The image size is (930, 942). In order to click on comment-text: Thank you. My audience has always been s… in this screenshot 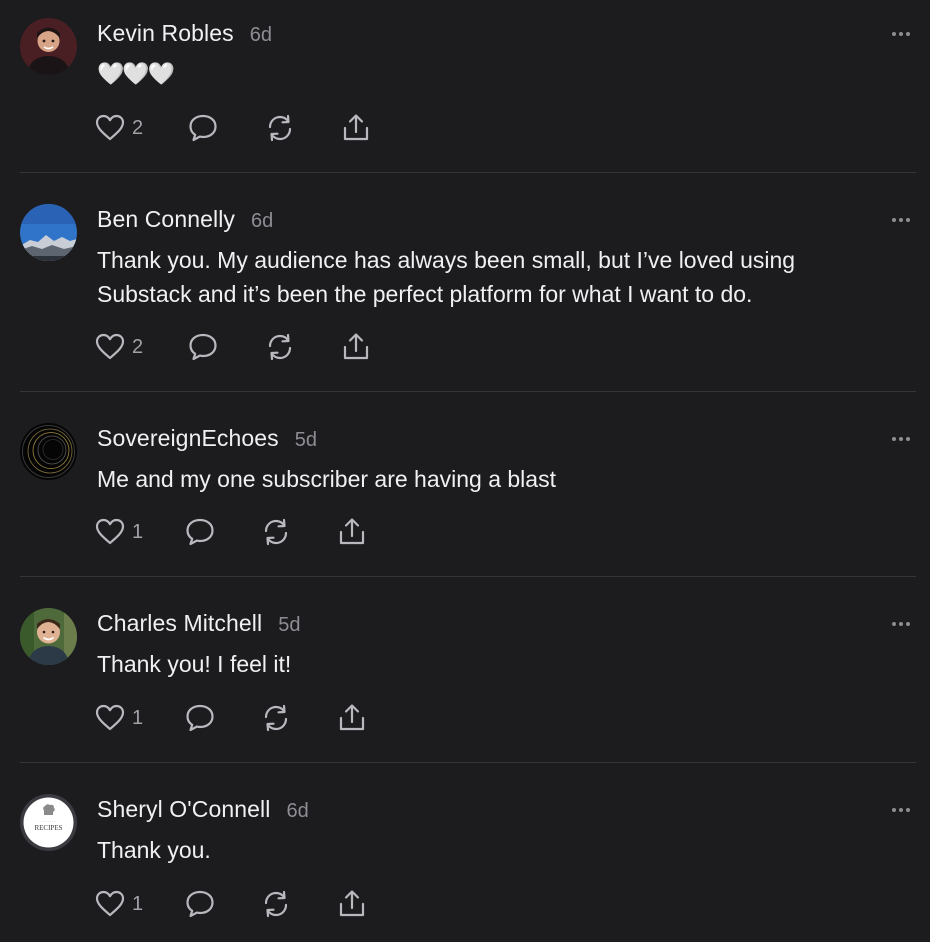, I will do `click(446, 277)`.